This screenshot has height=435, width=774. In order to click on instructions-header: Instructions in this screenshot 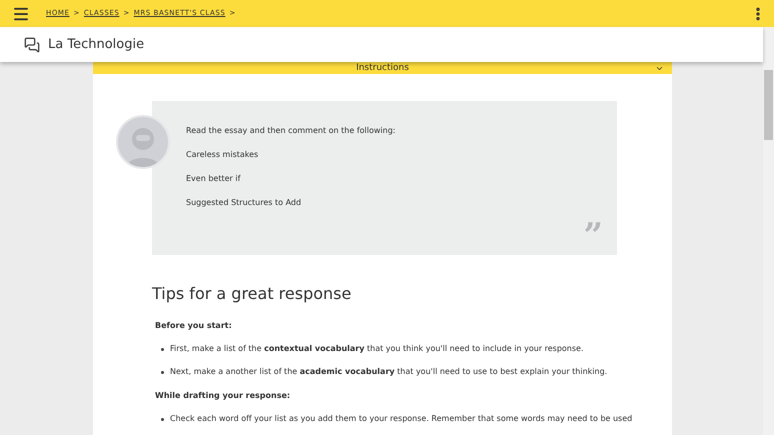, I will do `click(382, 68)`.